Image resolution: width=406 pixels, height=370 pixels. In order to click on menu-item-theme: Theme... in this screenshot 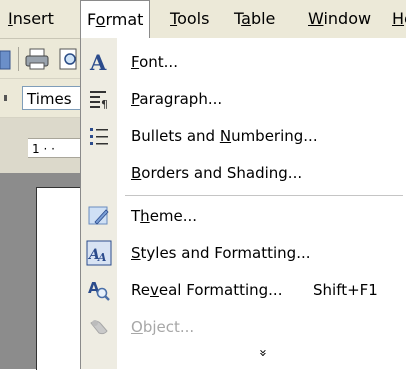, I will do `click(243, 216)`.